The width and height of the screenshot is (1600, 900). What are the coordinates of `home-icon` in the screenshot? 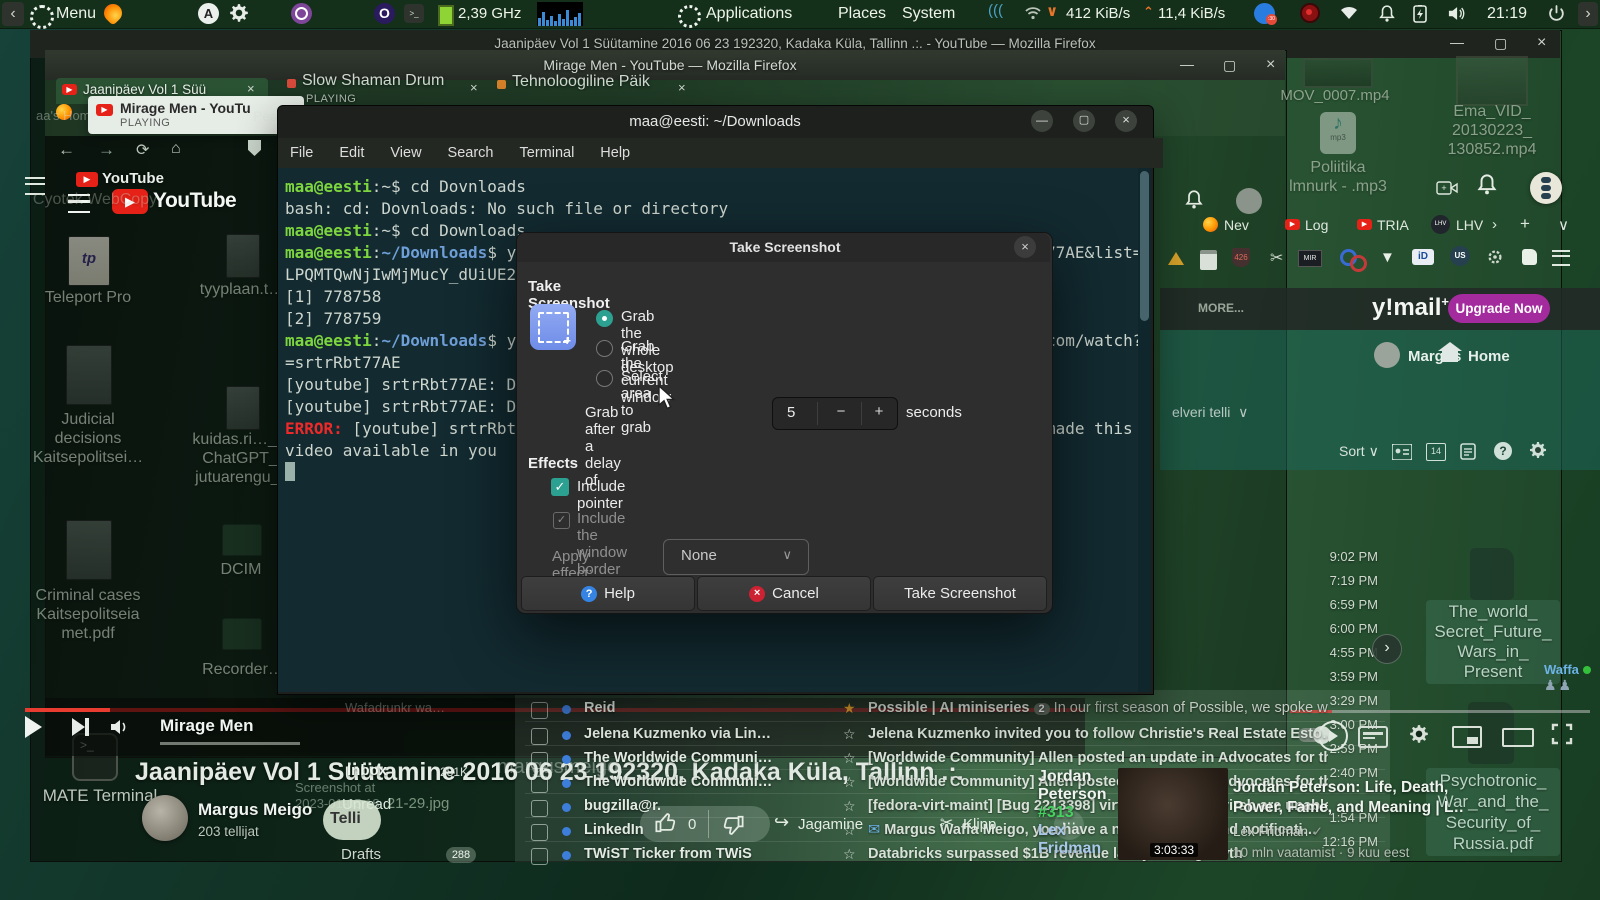 It's located at (1450, 356).